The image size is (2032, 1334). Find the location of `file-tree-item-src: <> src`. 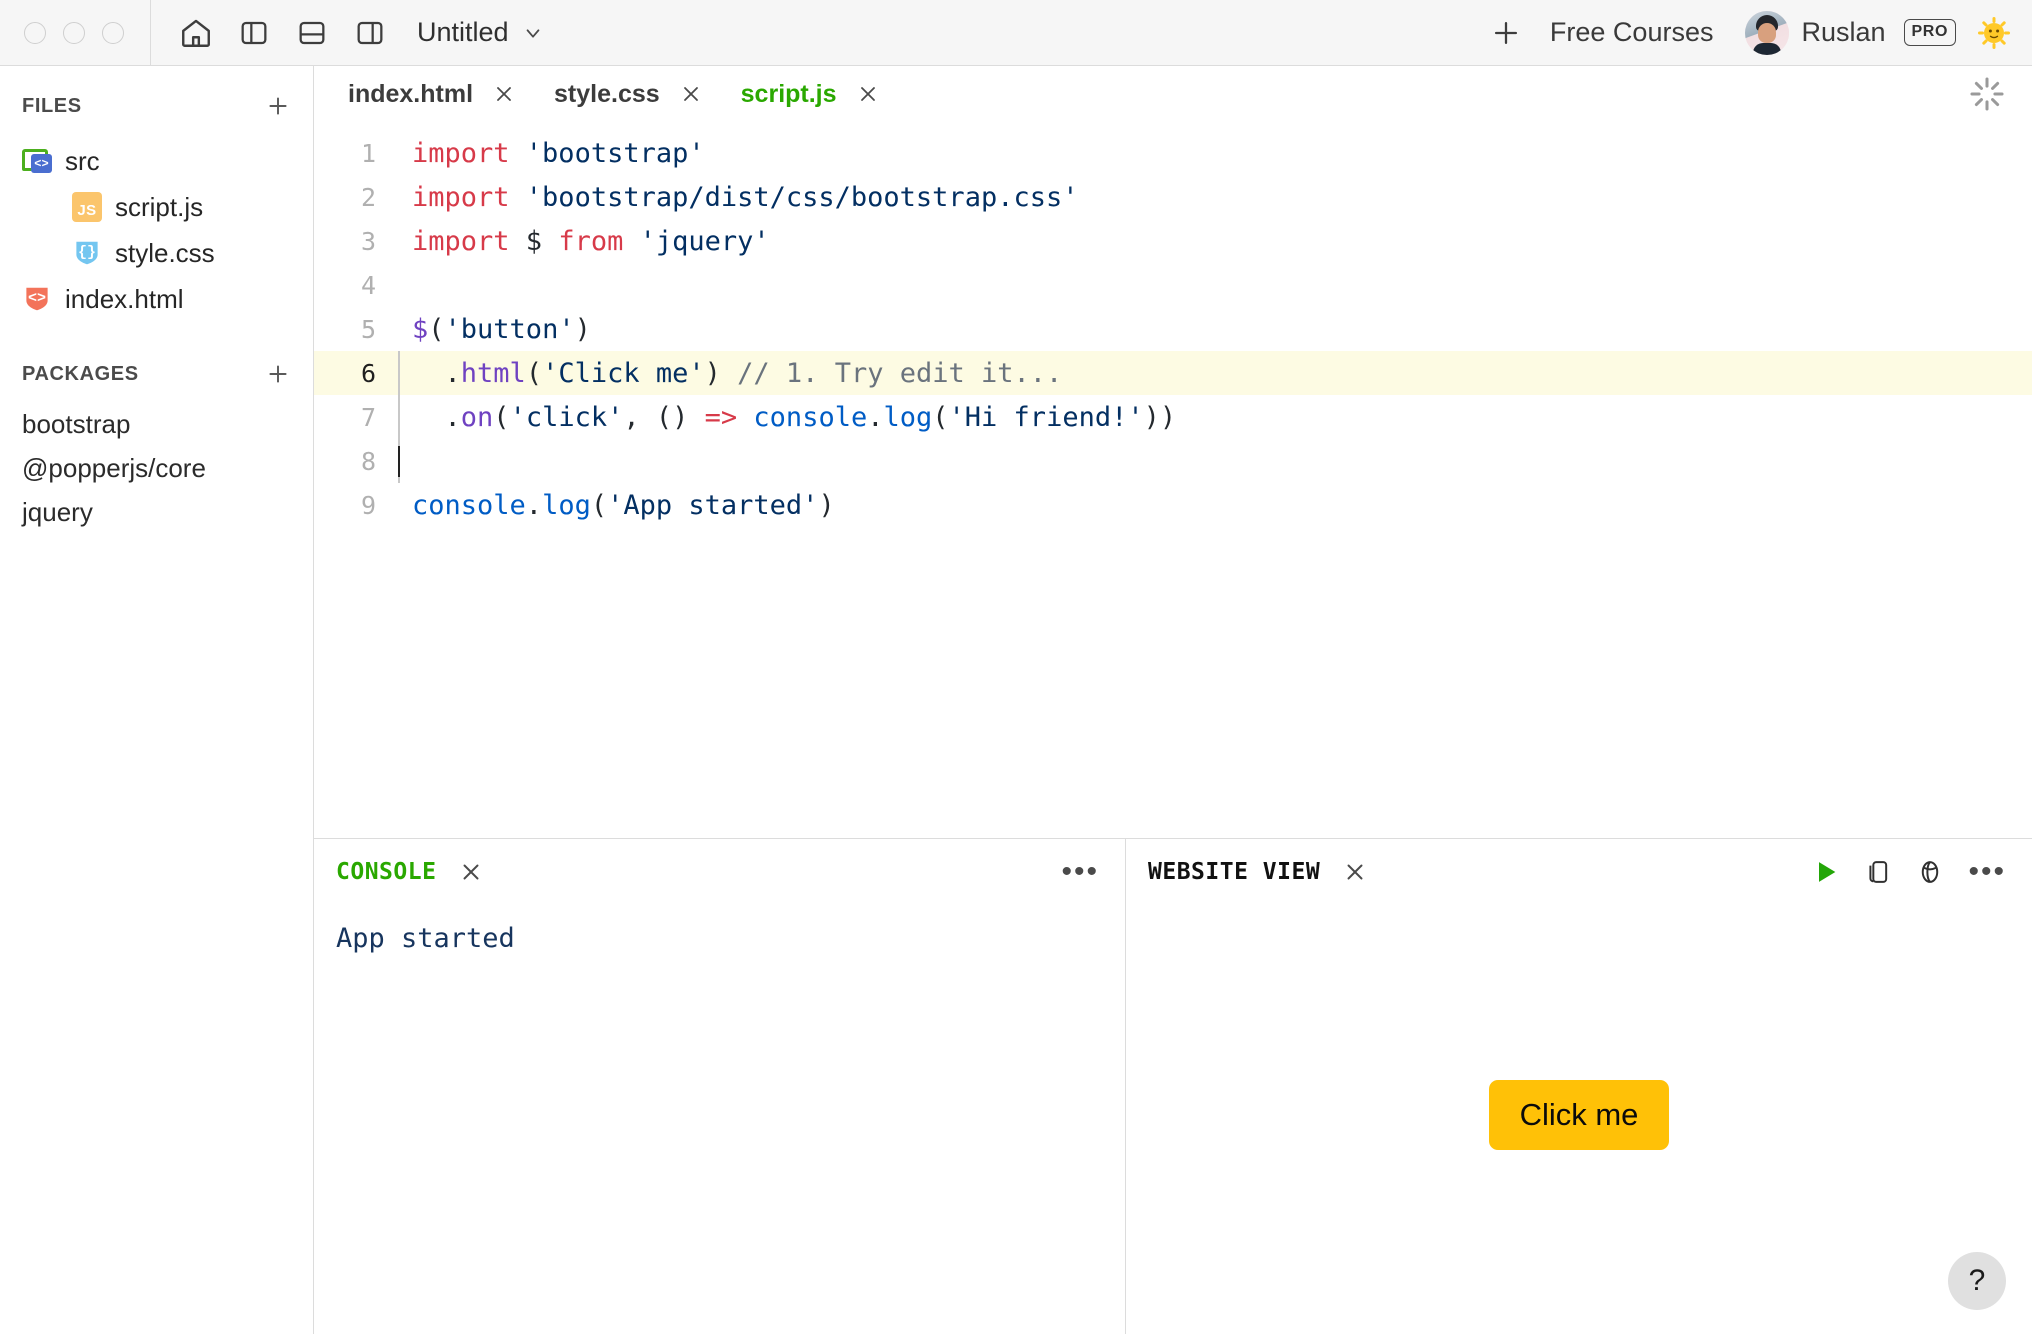

file-tree-item-src: <> src is located at coordinates (156, 161).